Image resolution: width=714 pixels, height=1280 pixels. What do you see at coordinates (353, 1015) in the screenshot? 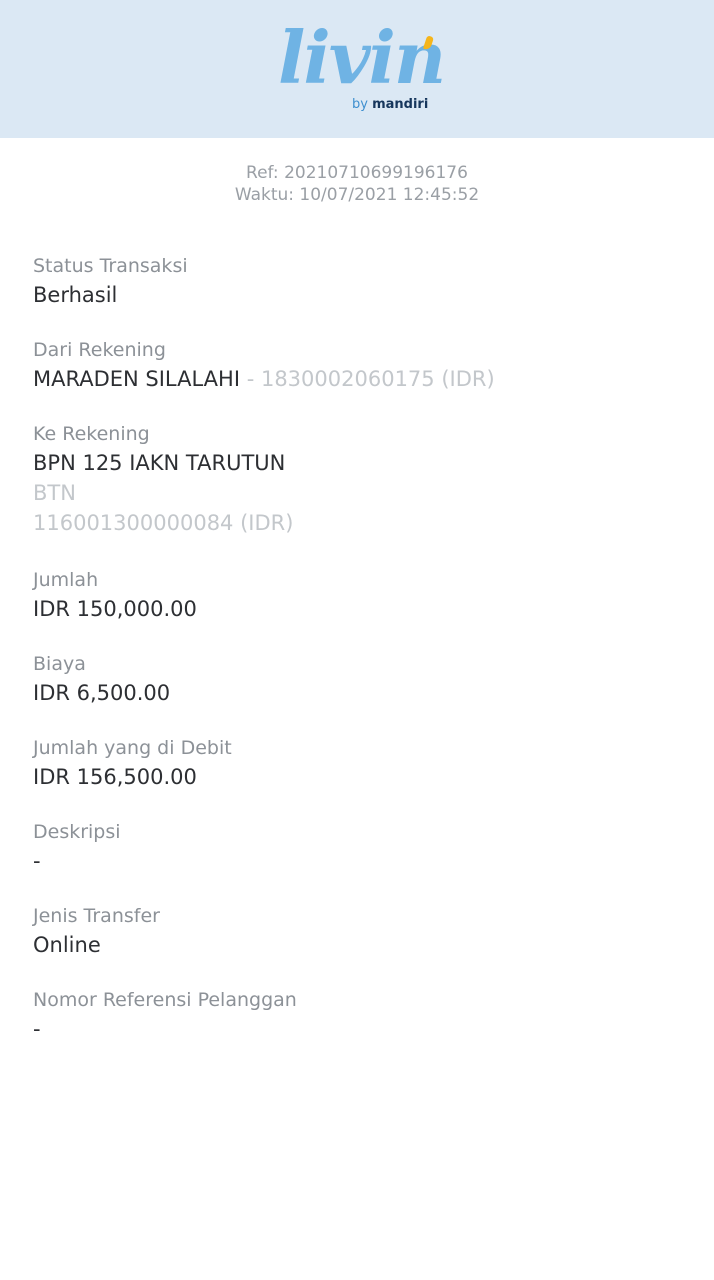
I see `customer-ref-section: Nomor Referensi Pelanggan -` at bounding box center [353, 1015].